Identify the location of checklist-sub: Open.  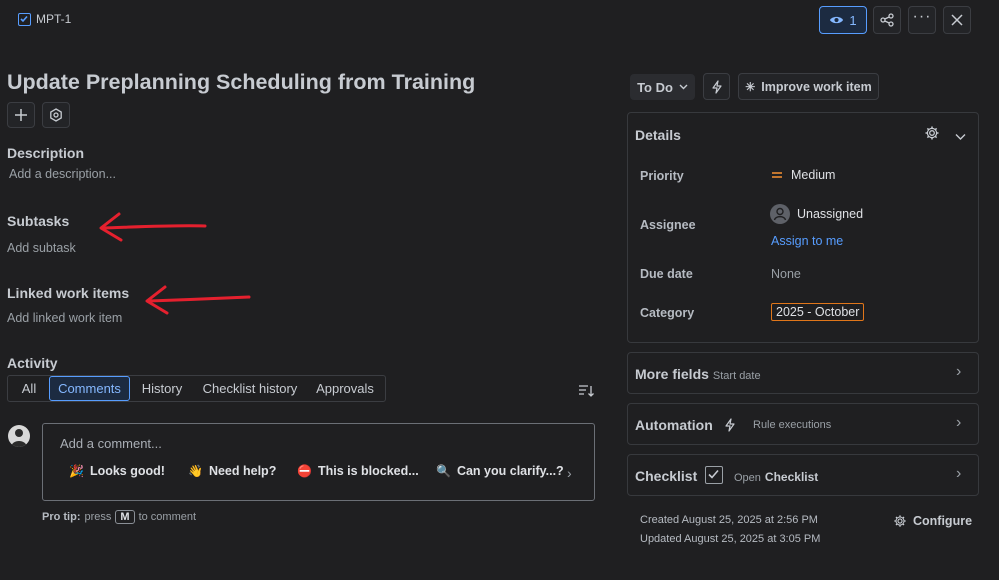
(747, 478).